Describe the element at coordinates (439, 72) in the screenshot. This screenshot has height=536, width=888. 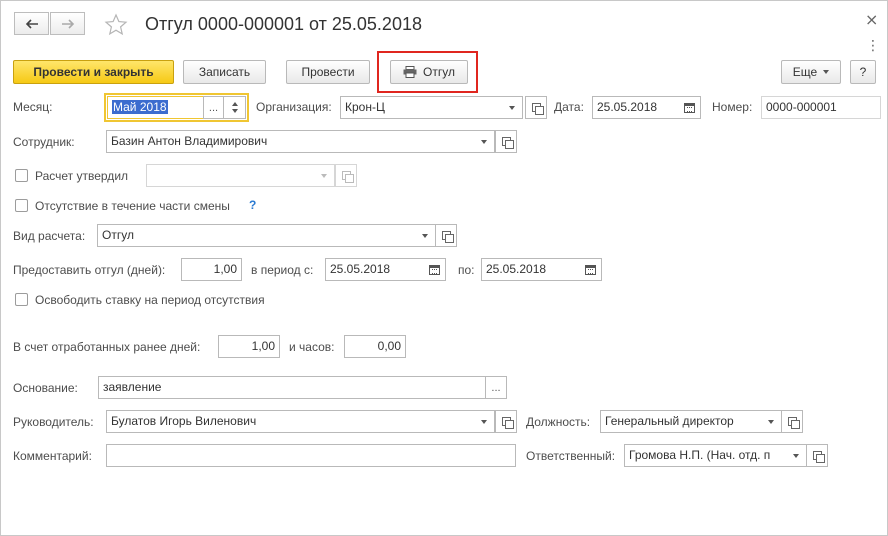
I see `print-button-label: Отгул` at that location.